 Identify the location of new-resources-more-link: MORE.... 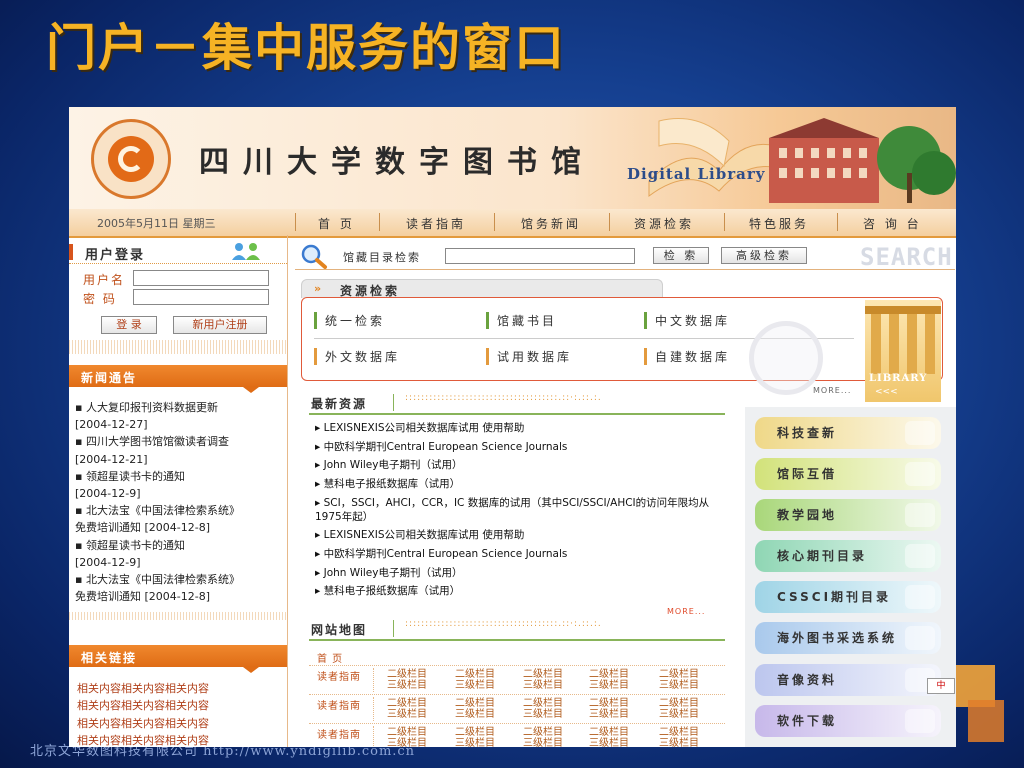
(686, 611).